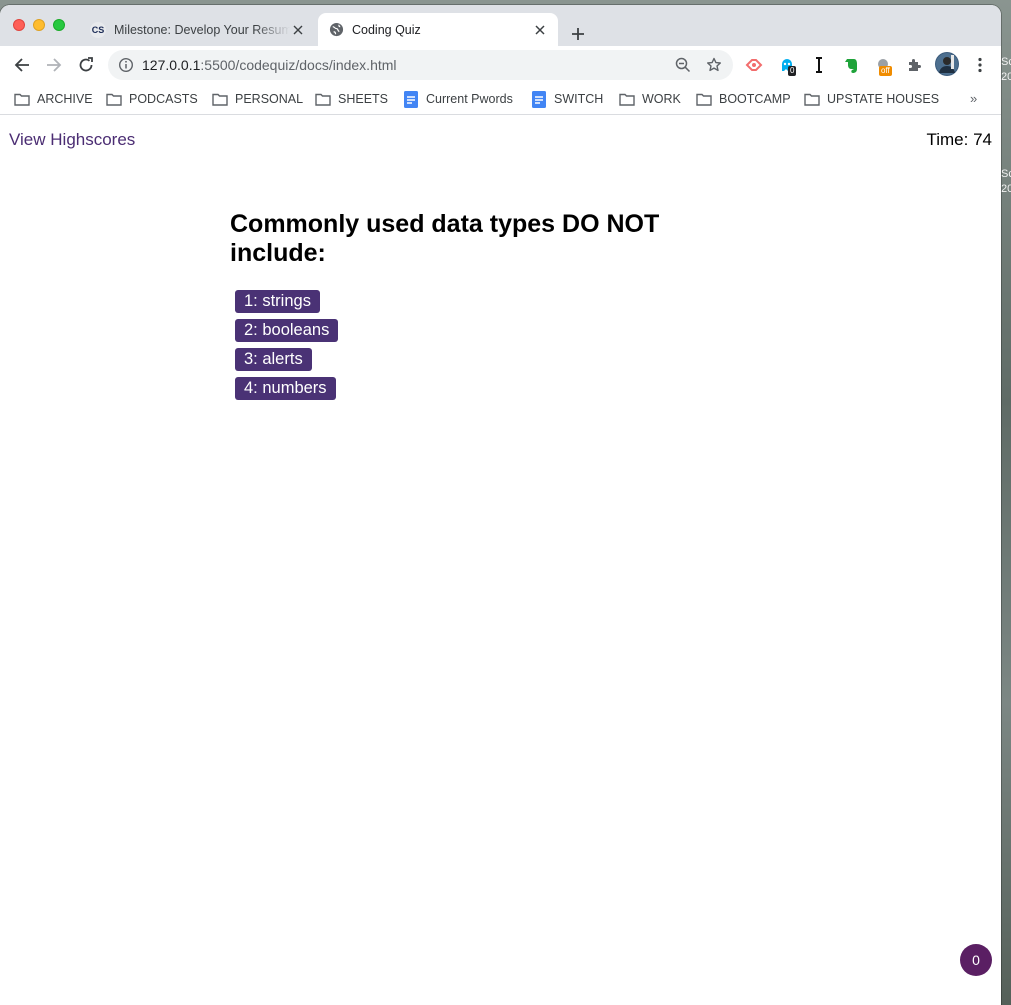 This screenshot has width=1011, height=1005. Describe the element at coordinates (152, 99) in the screenshot. I see `bookmark-podcasts: PODCASTS` at that location.